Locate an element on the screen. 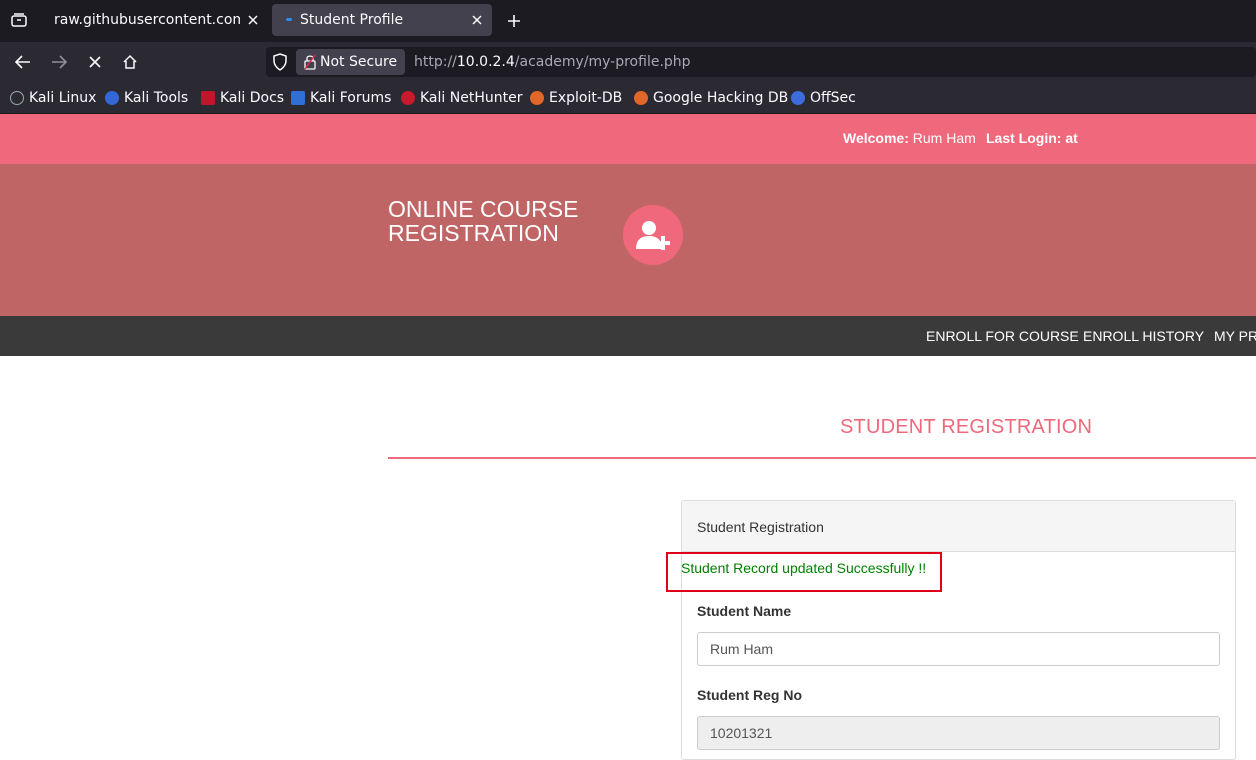 Image resolution: width=1256 pixels, height=760 pixels. kali-tools-icon is located at coordinates (112, 98).